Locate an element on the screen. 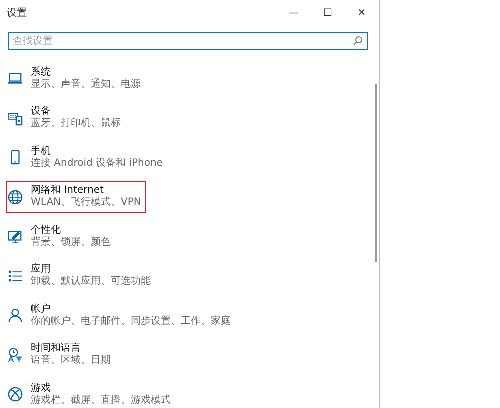  window-title: 设置 is located at coordinates (17, 13).